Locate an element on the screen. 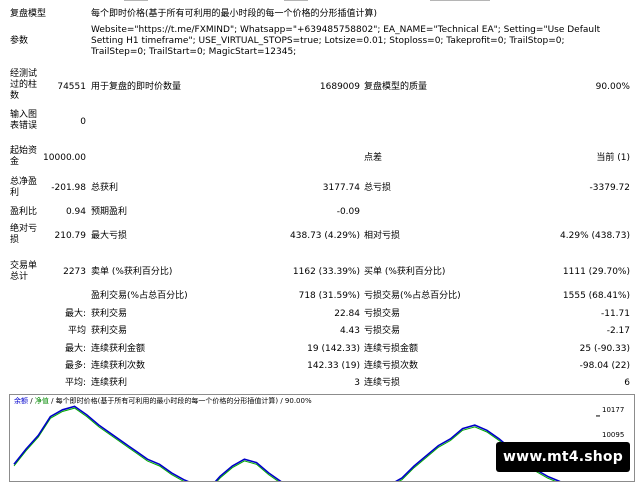 Image resolution: width=640 pixels, height=482 pixels. average-prefix: 平均 is located at coordinates (76, 331).